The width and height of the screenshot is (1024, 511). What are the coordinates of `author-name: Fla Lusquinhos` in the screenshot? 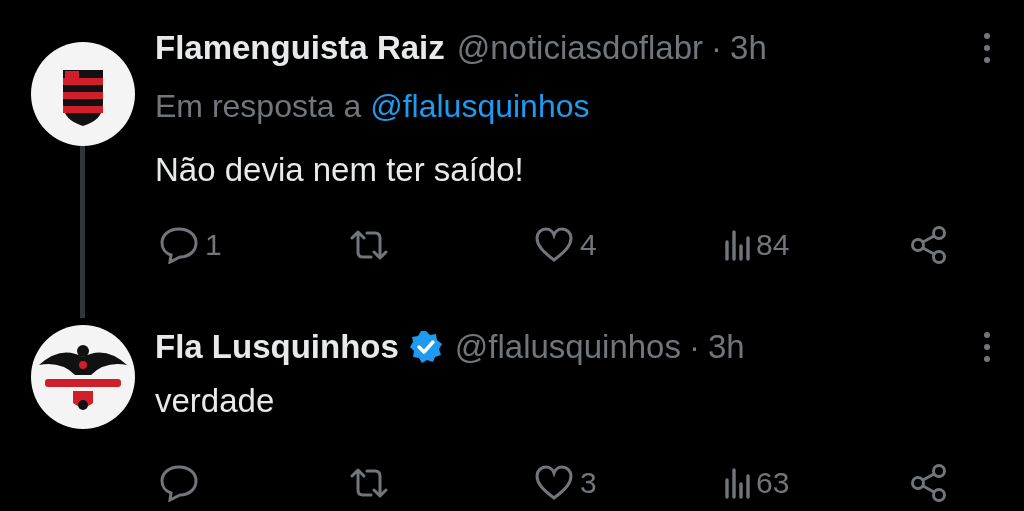 It's located at (277, 347).